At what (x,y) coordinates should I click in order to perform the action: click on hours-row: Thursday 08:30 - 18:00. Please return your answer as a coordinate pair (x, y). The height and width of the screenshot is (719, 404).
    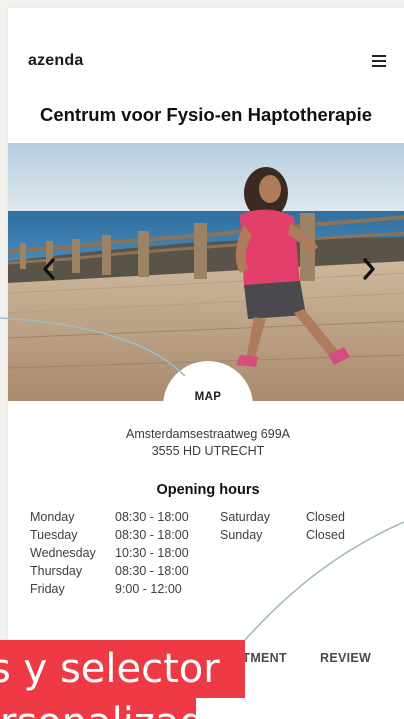
    Looking at the image, I should click on (109, 571).